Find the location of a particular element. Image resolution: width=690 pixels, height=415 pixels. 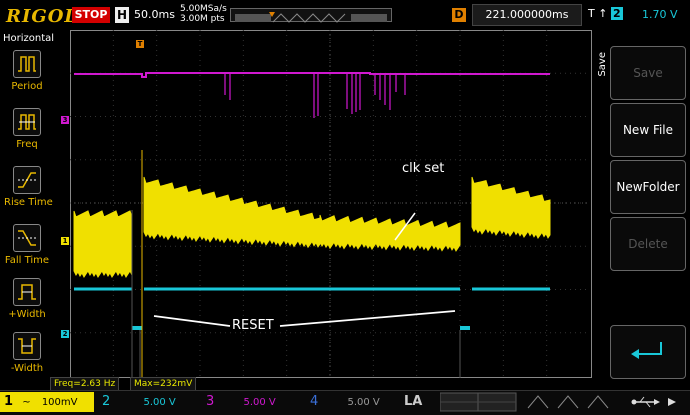

ch1-marker: 1 is located at coordinates (65, 241).